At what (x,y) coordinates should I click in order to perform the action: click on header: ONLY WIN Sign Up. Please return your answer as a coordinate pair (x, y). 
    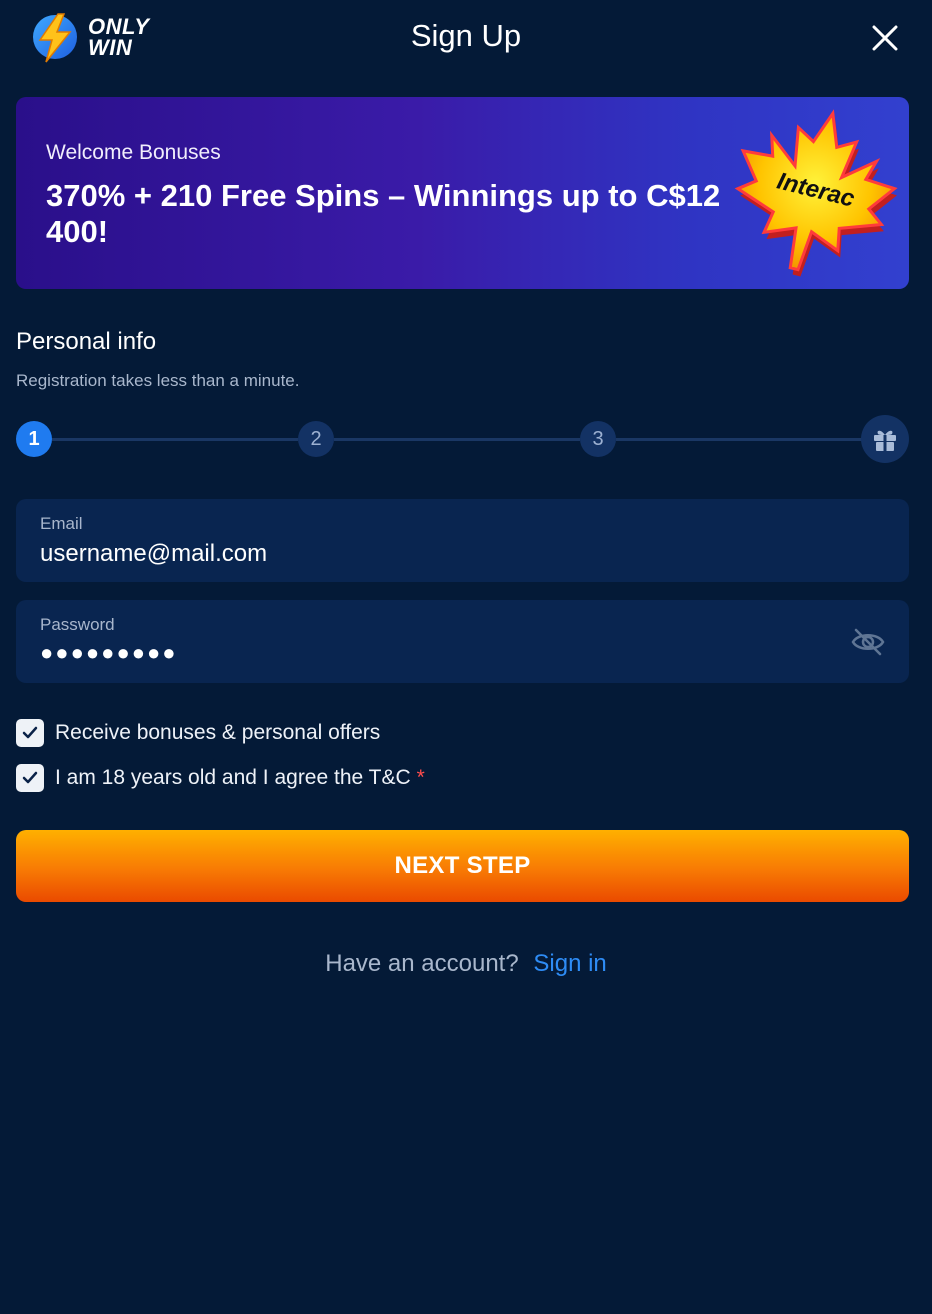
    Looking at the image, I should click on (466, 40).